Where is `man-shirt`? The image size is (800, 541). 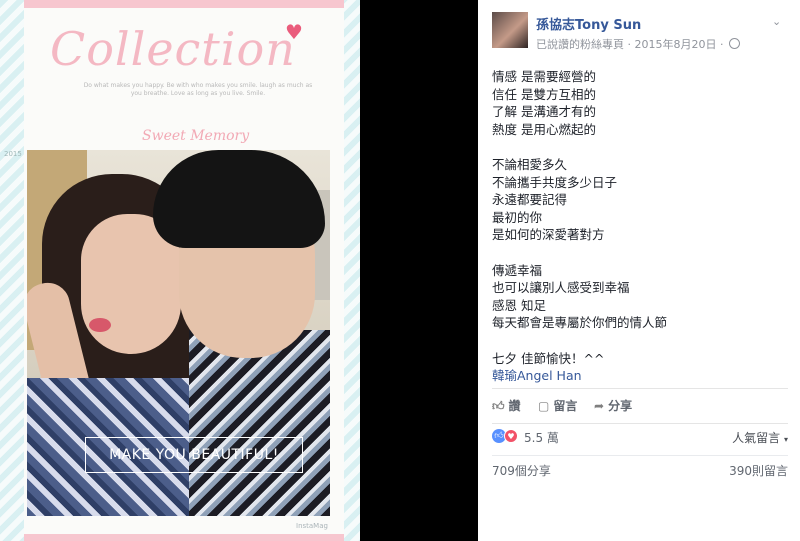
man-shirt is located at coordinates (259, 423).